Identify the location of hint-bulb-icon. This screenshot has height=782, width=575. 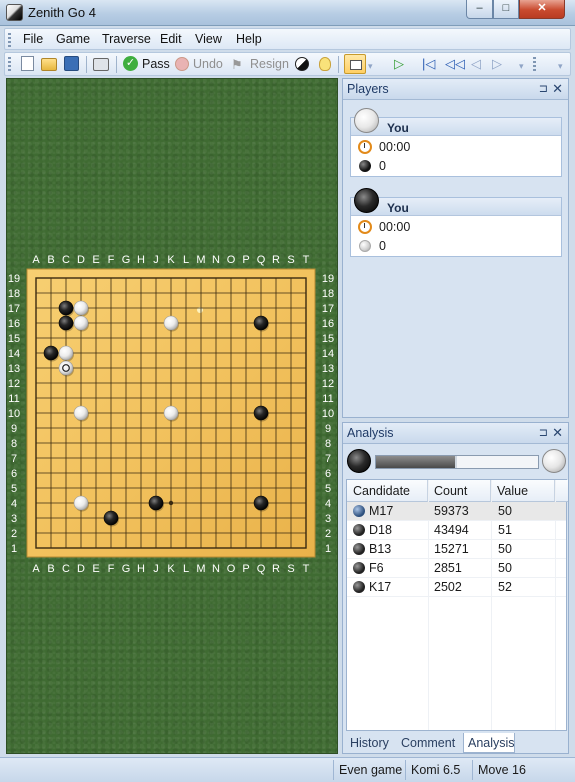
(325, 64).